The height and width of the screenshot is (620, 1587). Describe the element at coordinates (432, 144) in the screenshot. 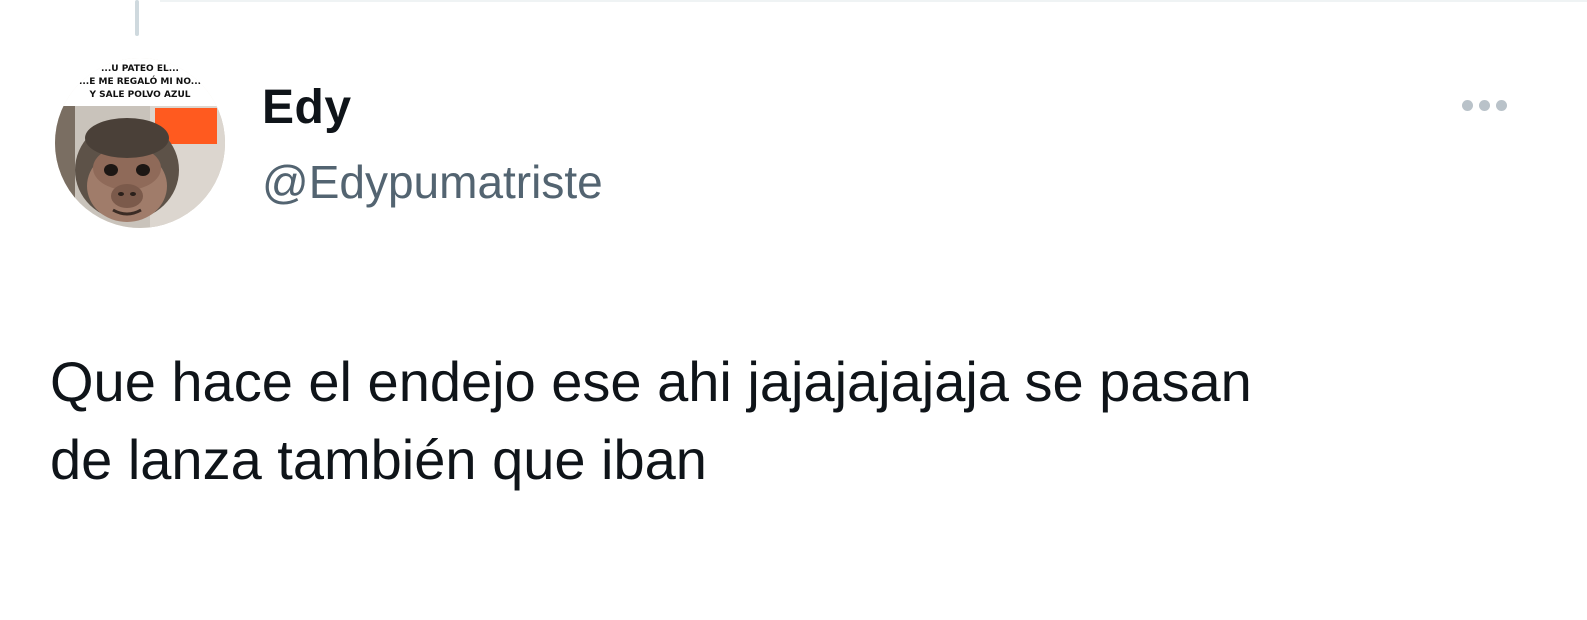

I see `author-info: Edy @Edypumatriste` at that location.